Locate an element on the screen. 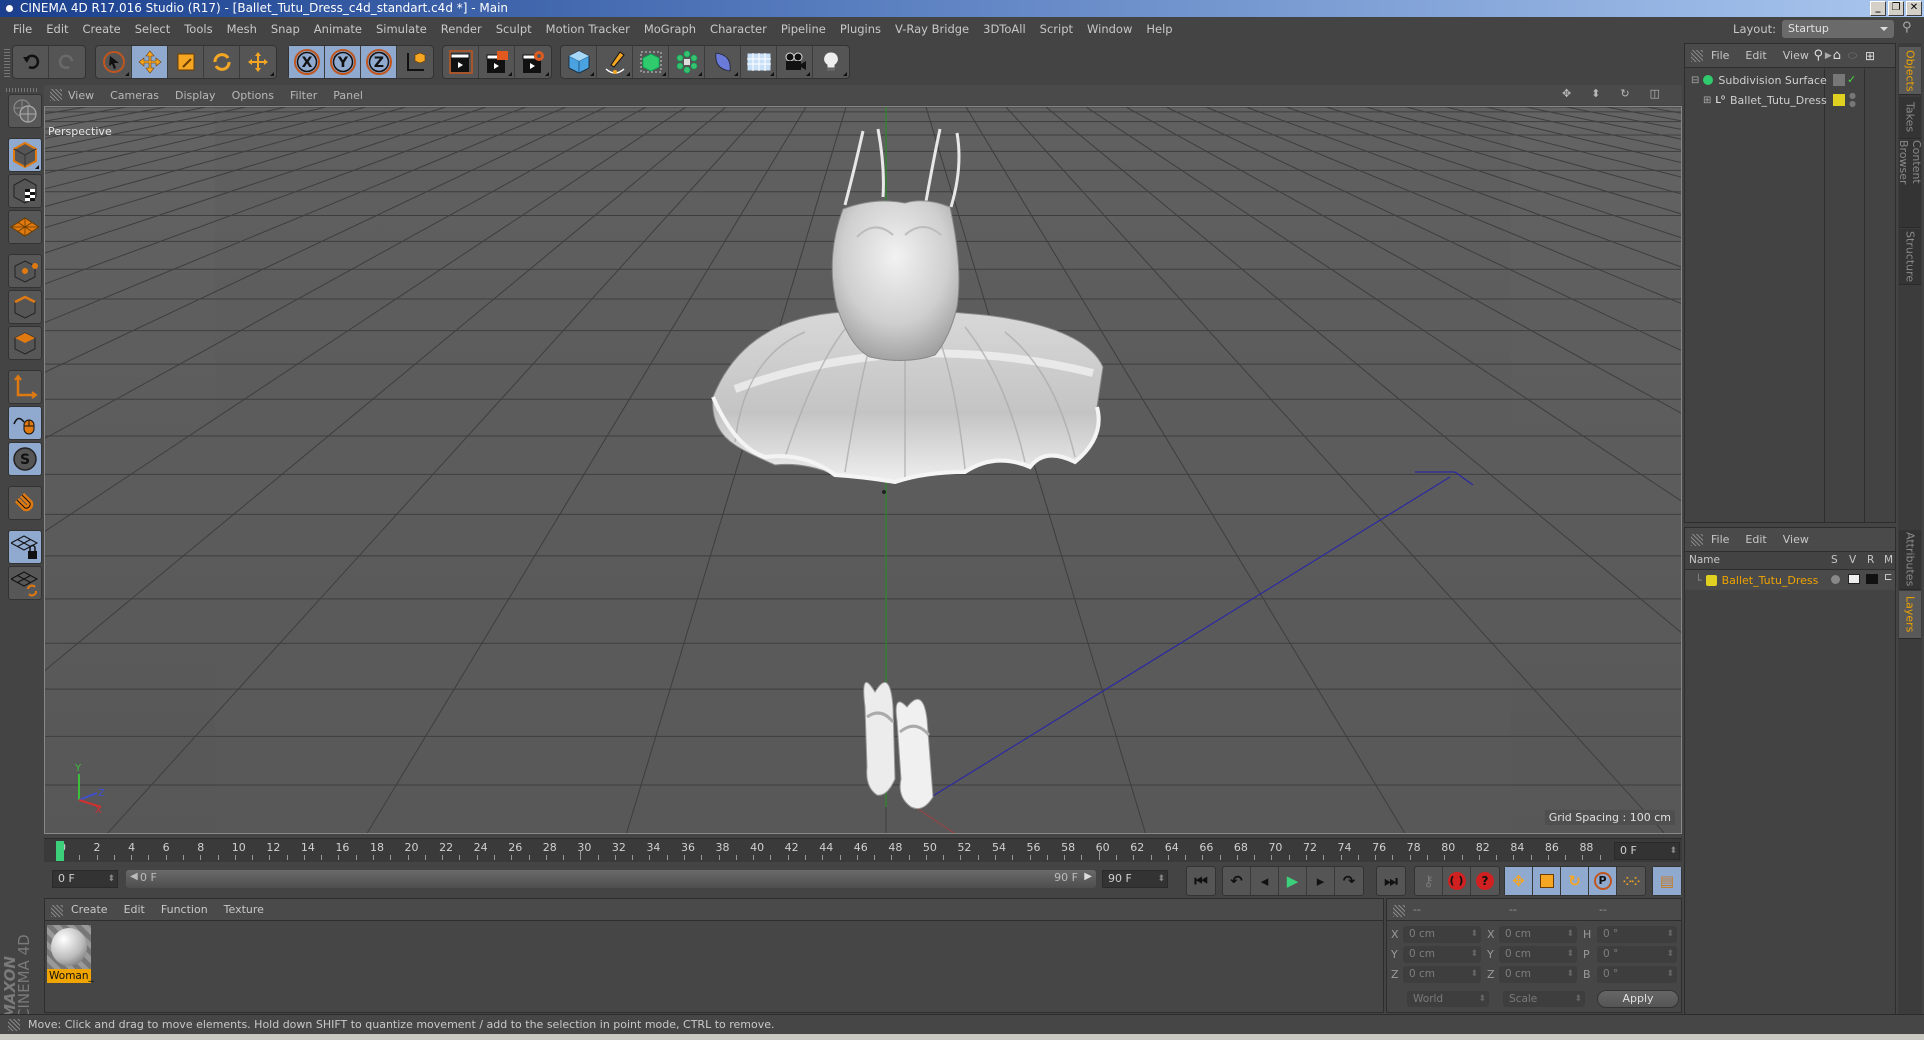 Image resolution: width=1924 pixels, height=1040 pixels. tab-takes: Takes is located at coordinates (1910, 118).